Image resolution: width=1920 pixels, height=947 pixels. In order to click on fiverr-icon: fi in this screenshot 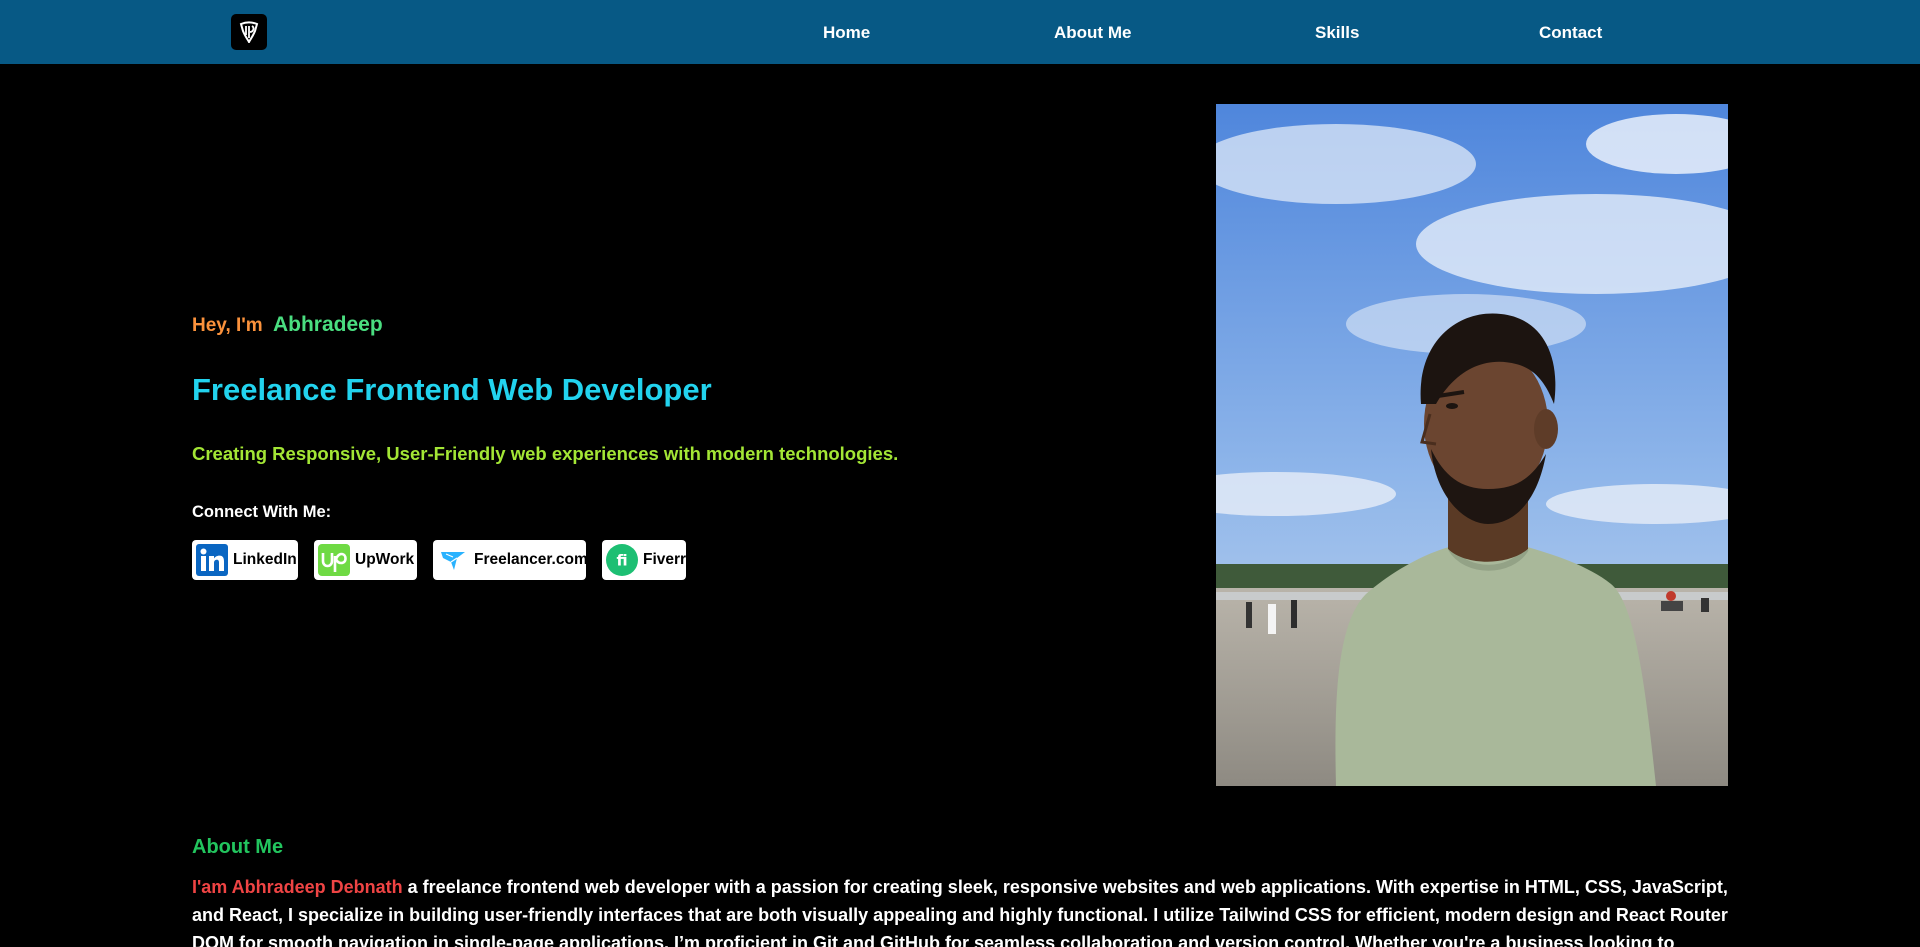, I will do `click(622, 560)`.